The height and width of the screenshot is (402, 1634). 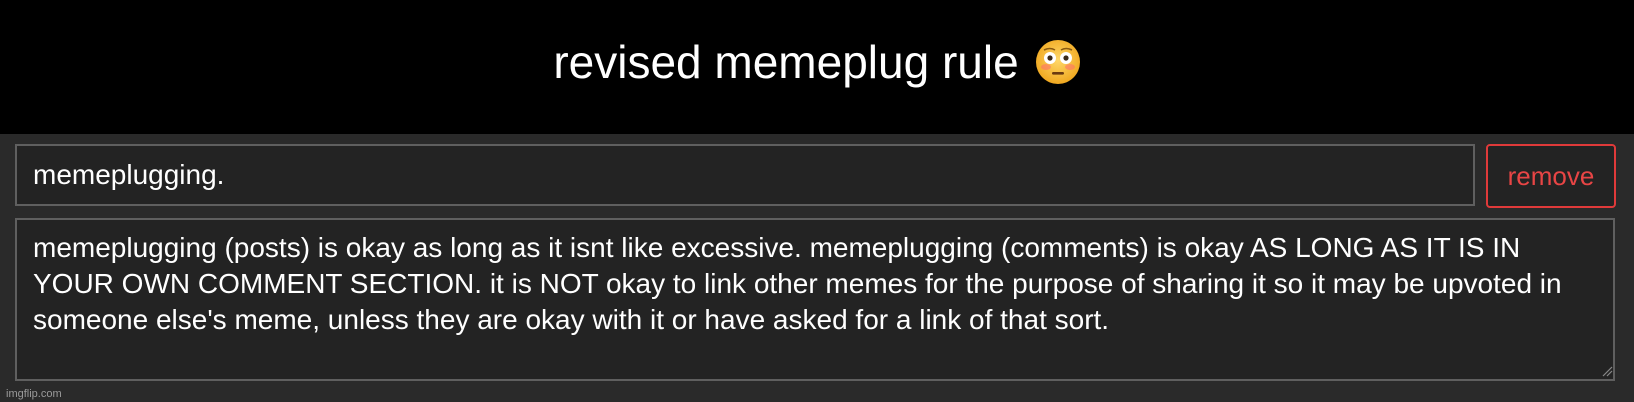 What do you see at coordinates (786, 62) in the screenshot?
I see `page-title: revised memeplug rule` at bounding box center [786, 62].